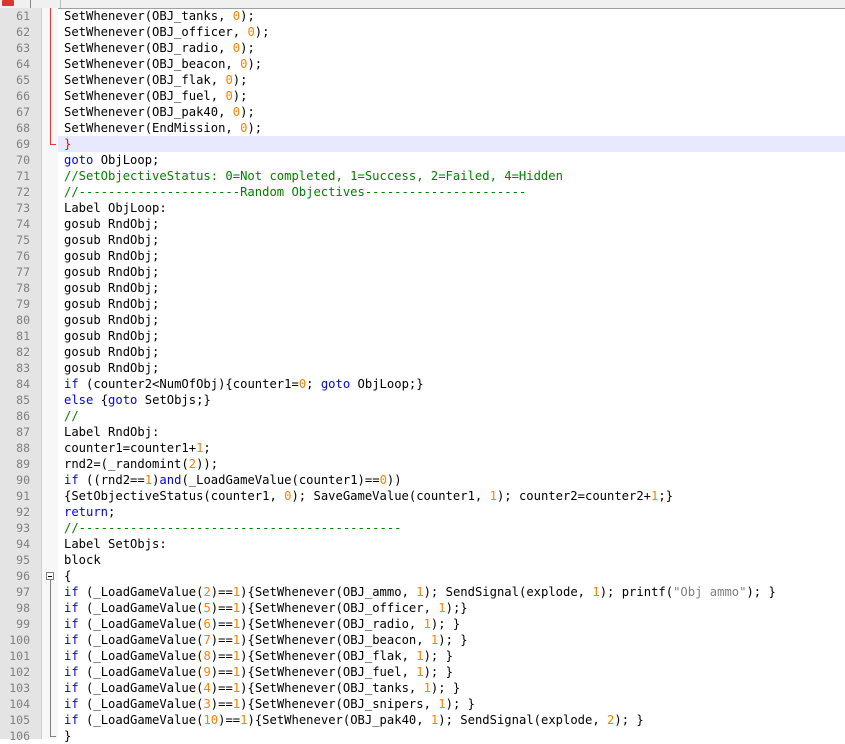  Describe the element at coordinates (451, 80) in the screenshot. I see `code-text: SetWhenever(OBJ_flak, 0);` at that location.